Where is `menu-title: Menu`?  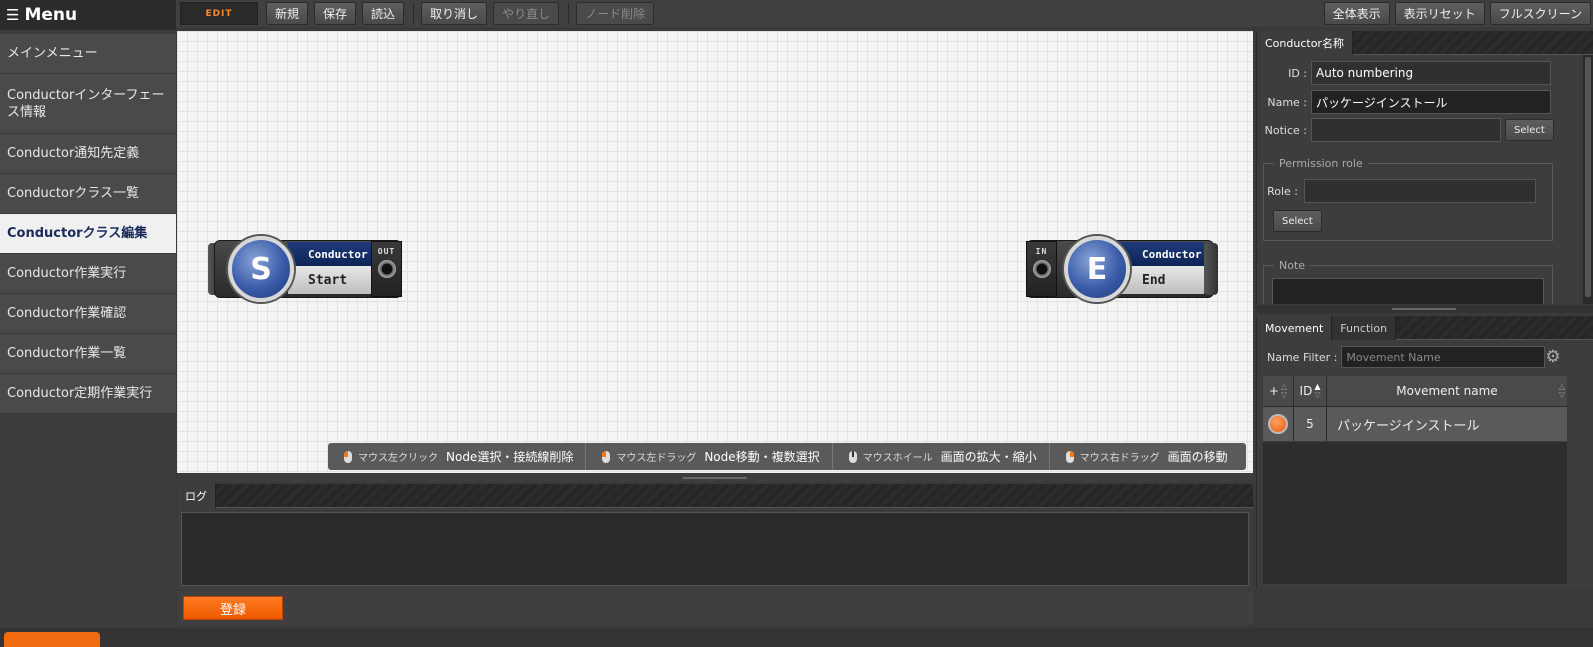 menu-title: Menu is located at coordinates (51, 15).